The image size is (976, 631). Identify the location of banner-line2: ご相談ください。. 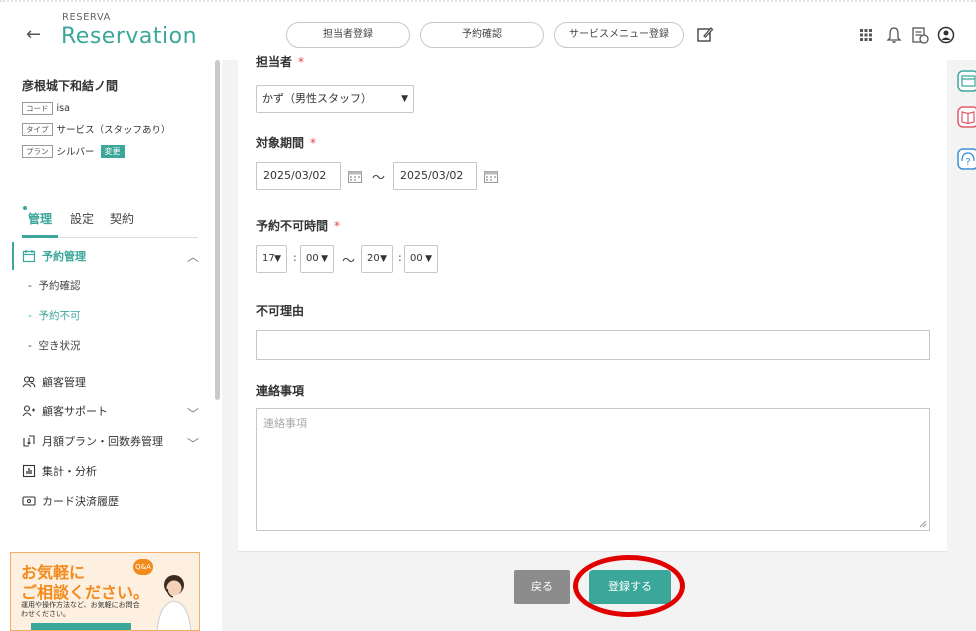
(85, 592).